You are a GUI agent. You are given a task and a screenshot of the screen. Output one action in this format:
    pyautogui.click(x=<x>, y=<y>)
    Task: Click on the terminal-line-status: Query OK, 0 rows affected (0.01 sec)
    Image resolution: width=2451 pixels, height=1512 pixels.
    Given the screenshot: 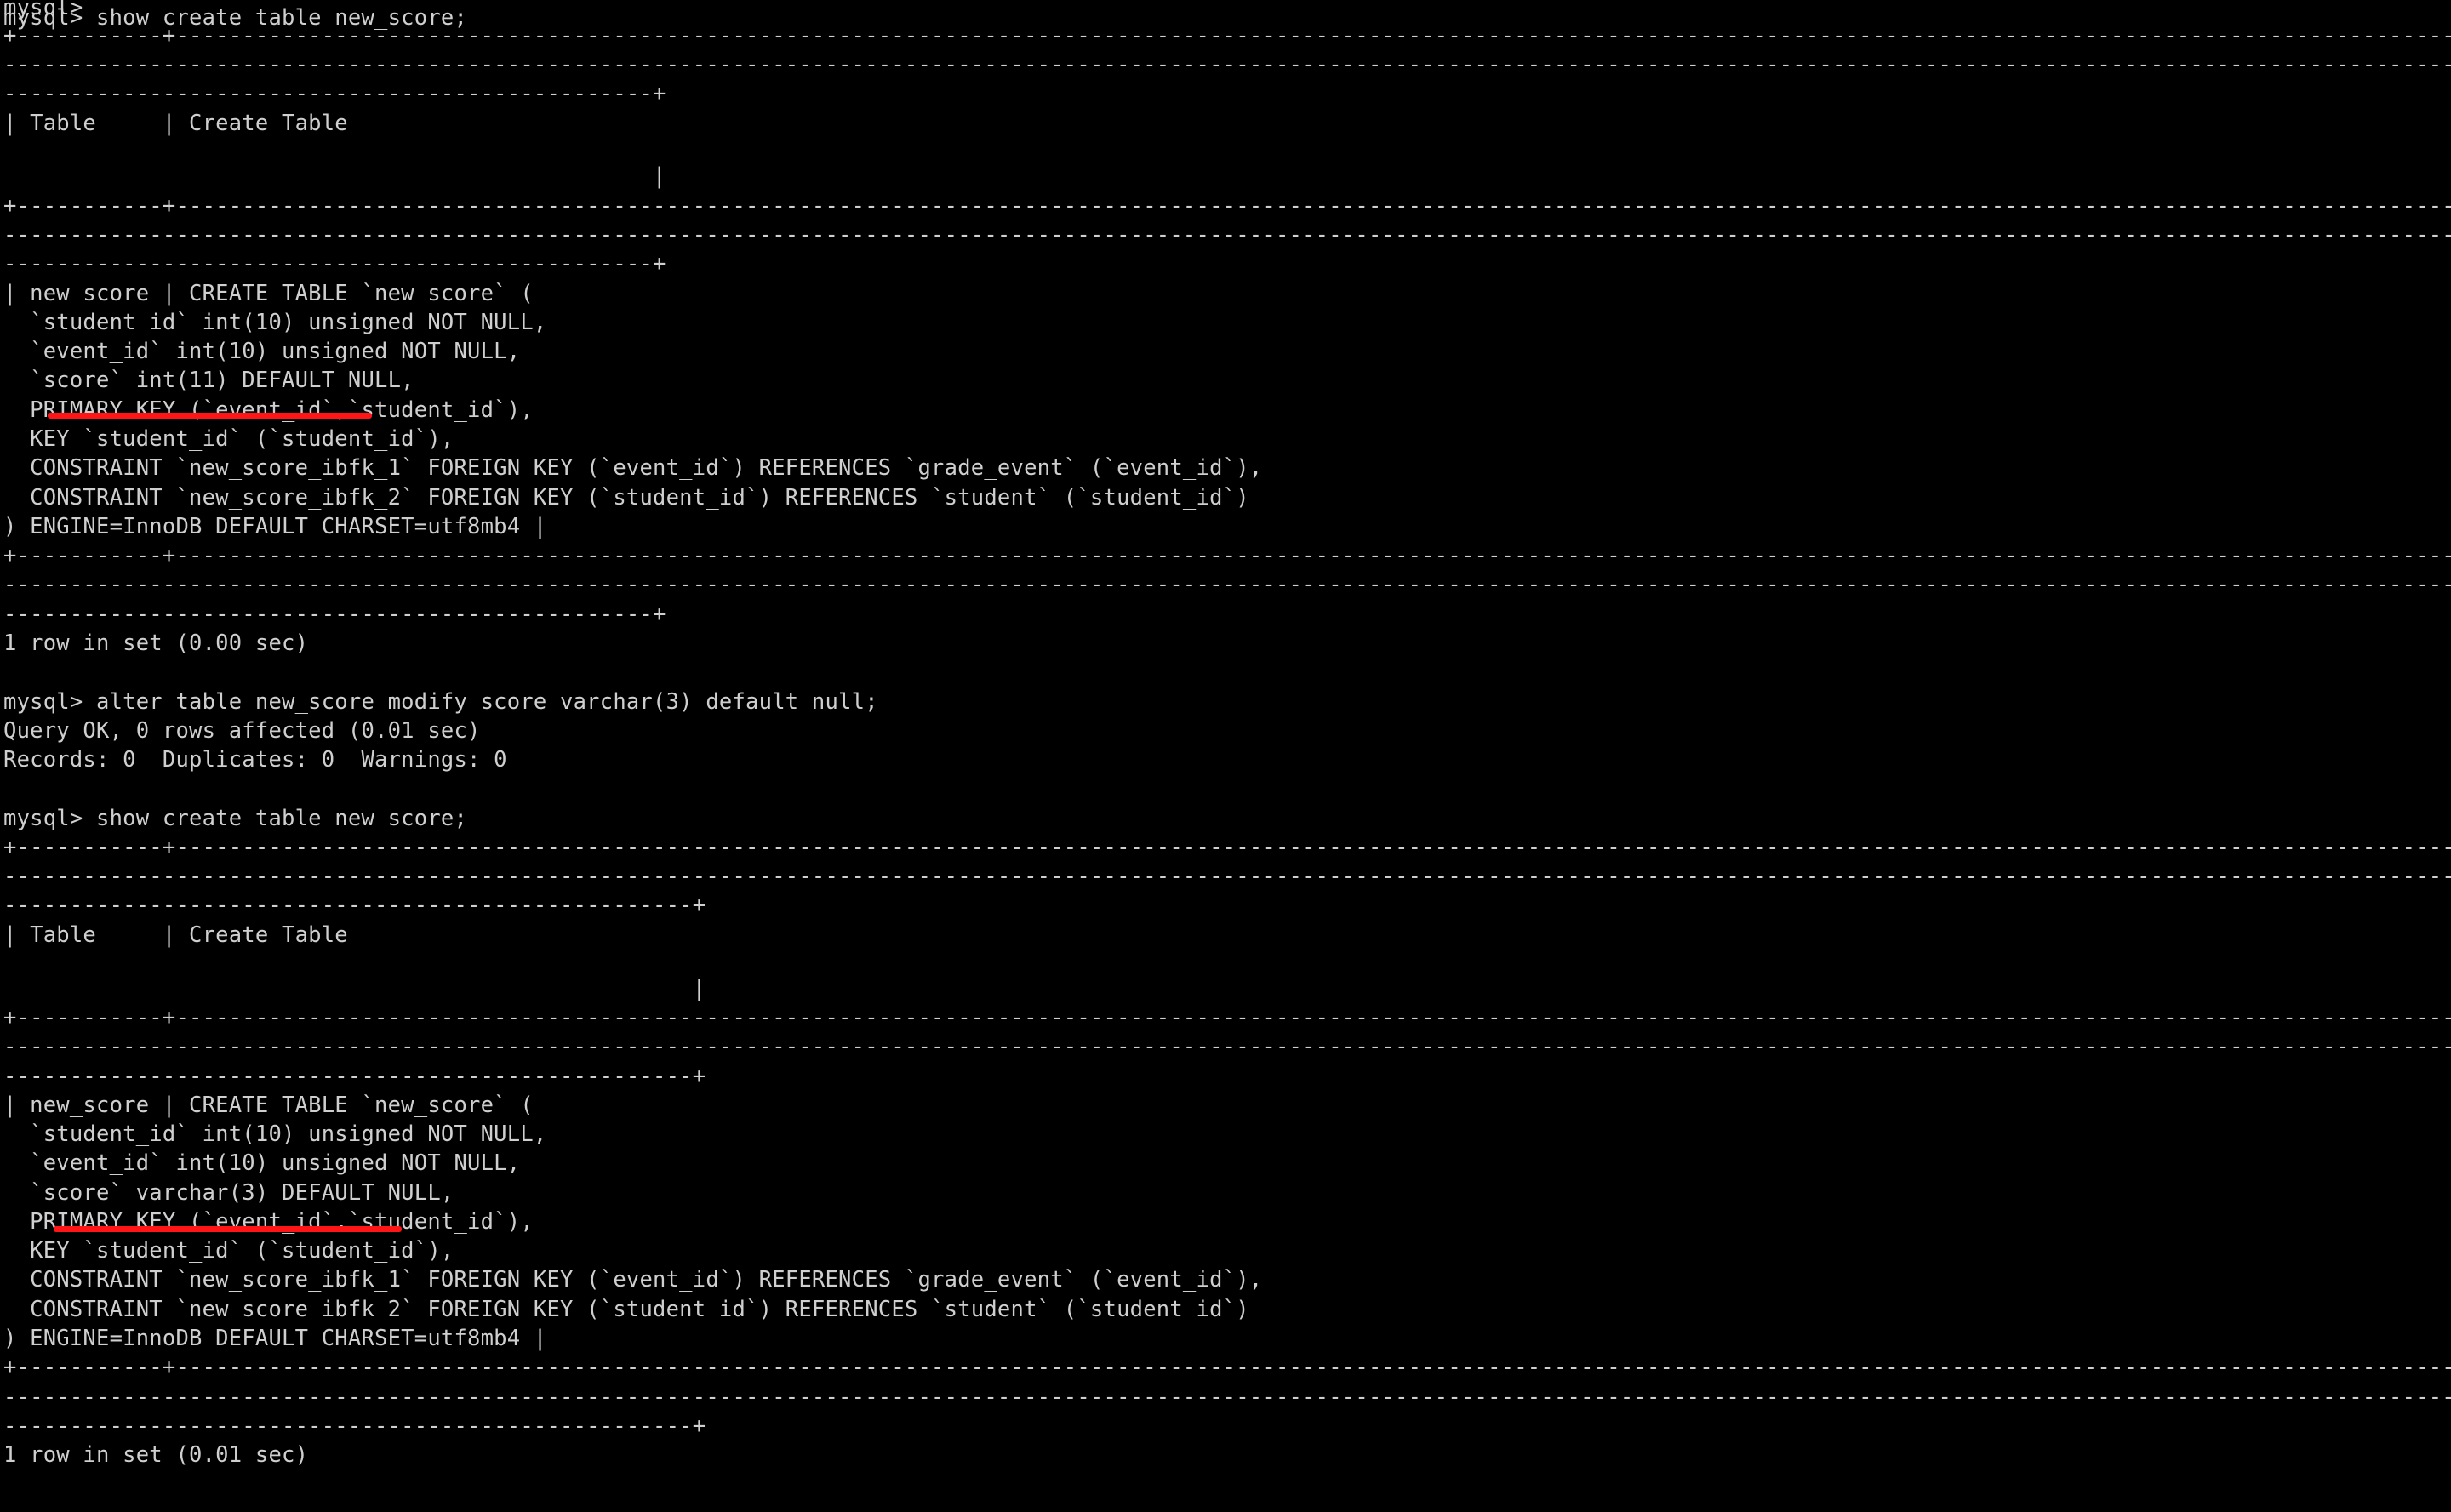 What is the action you would take?
    pyautogui.click(x=242, y=731)
    